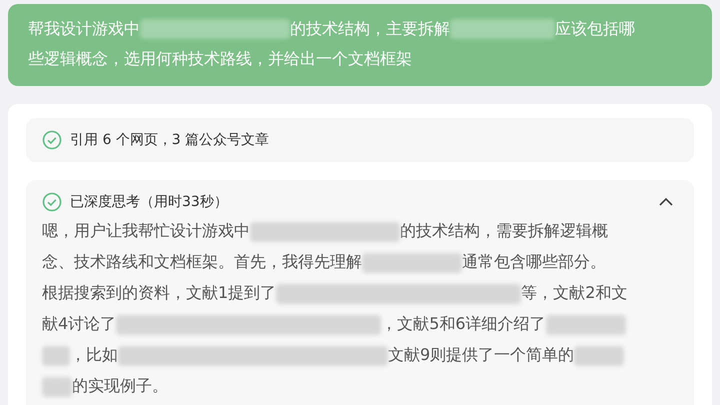 This screenshot has width=720, height=405. Describe the element at coordinates (159, 293) in the screenshot. I see `thinking-text: 根据搜索到的资料，文献1提到了` at that location.